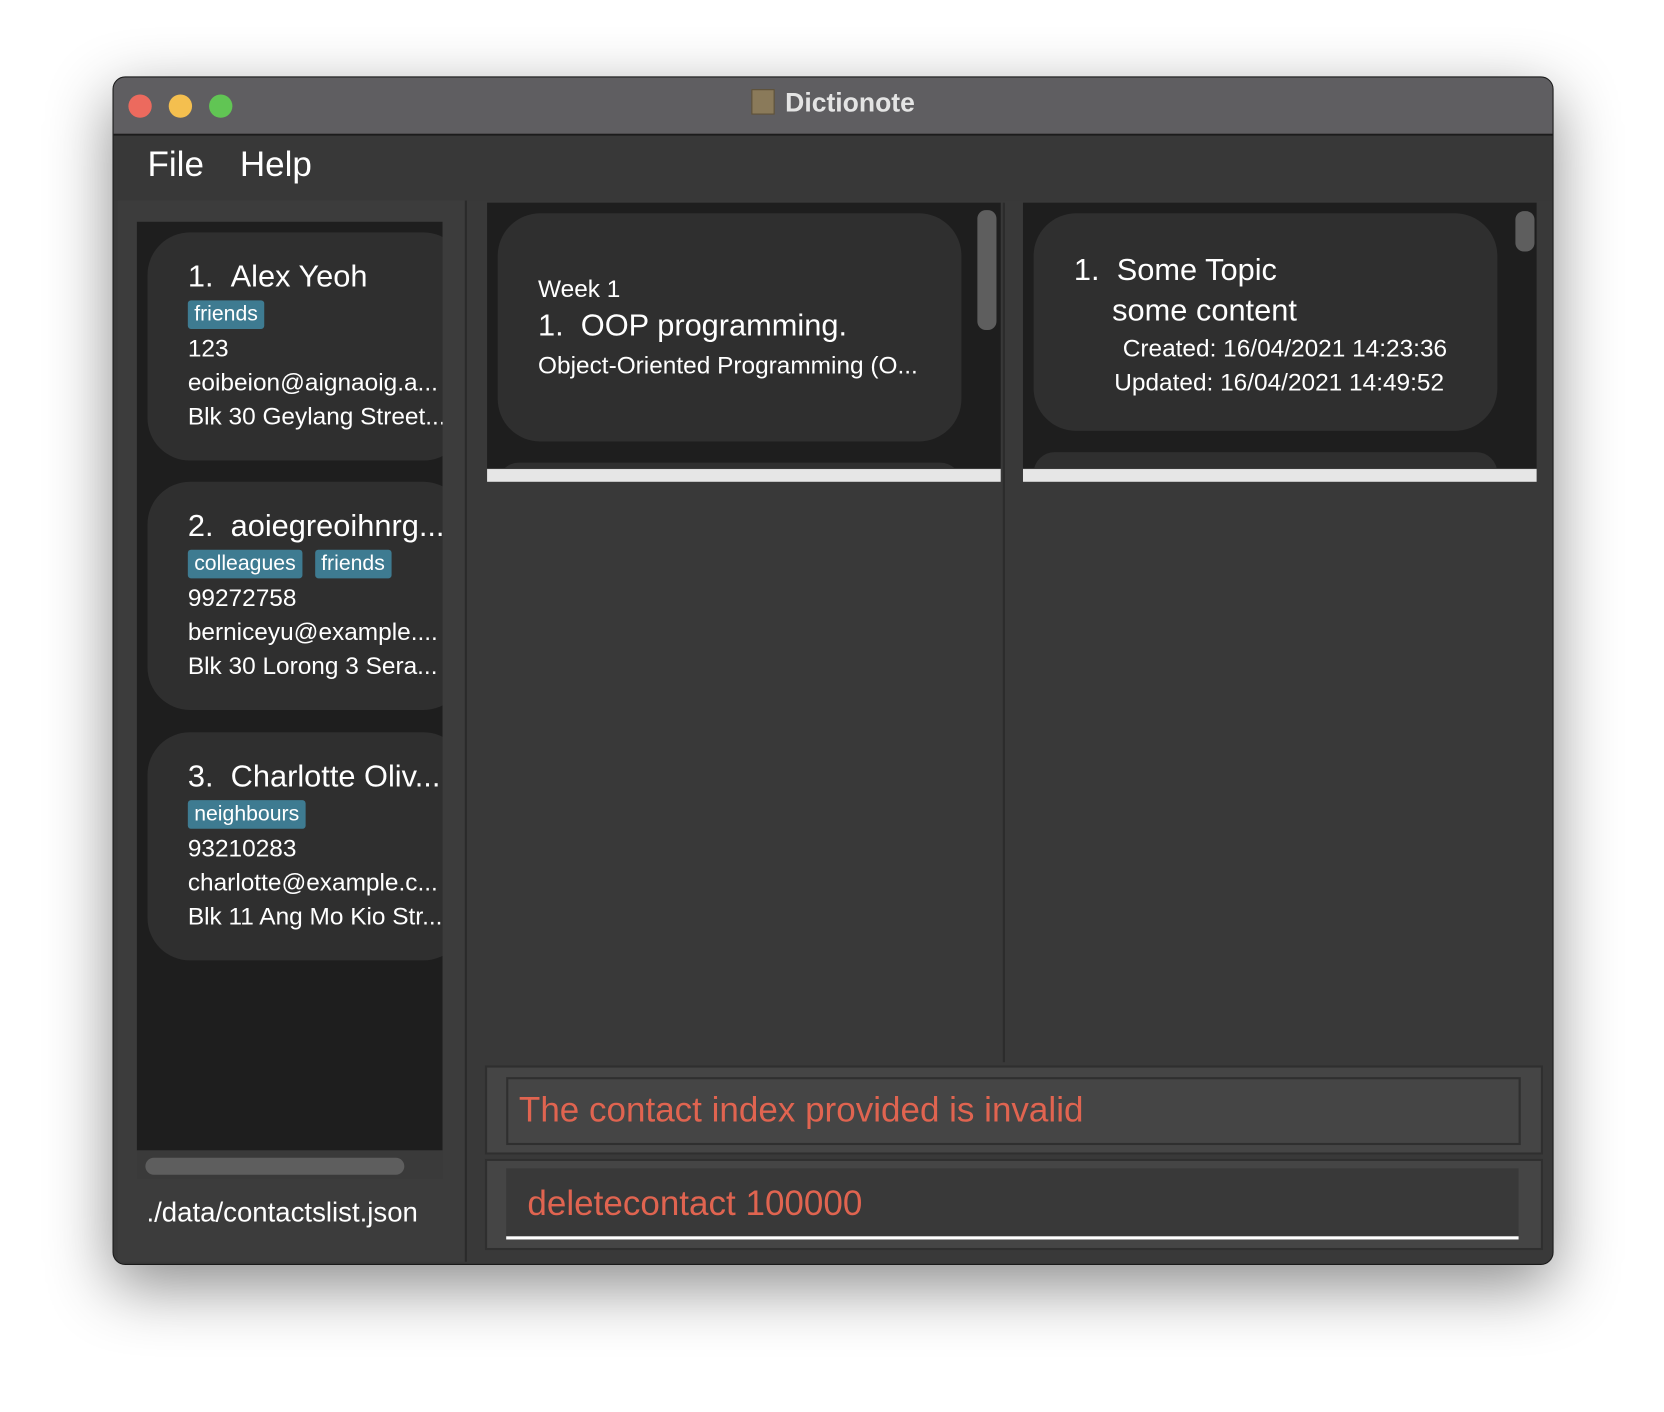 Image resolution: width=1664 pixels, height=1412 pixels. I want to click on file-path-status: ./data/contactslist.json, so click(282, 1211).